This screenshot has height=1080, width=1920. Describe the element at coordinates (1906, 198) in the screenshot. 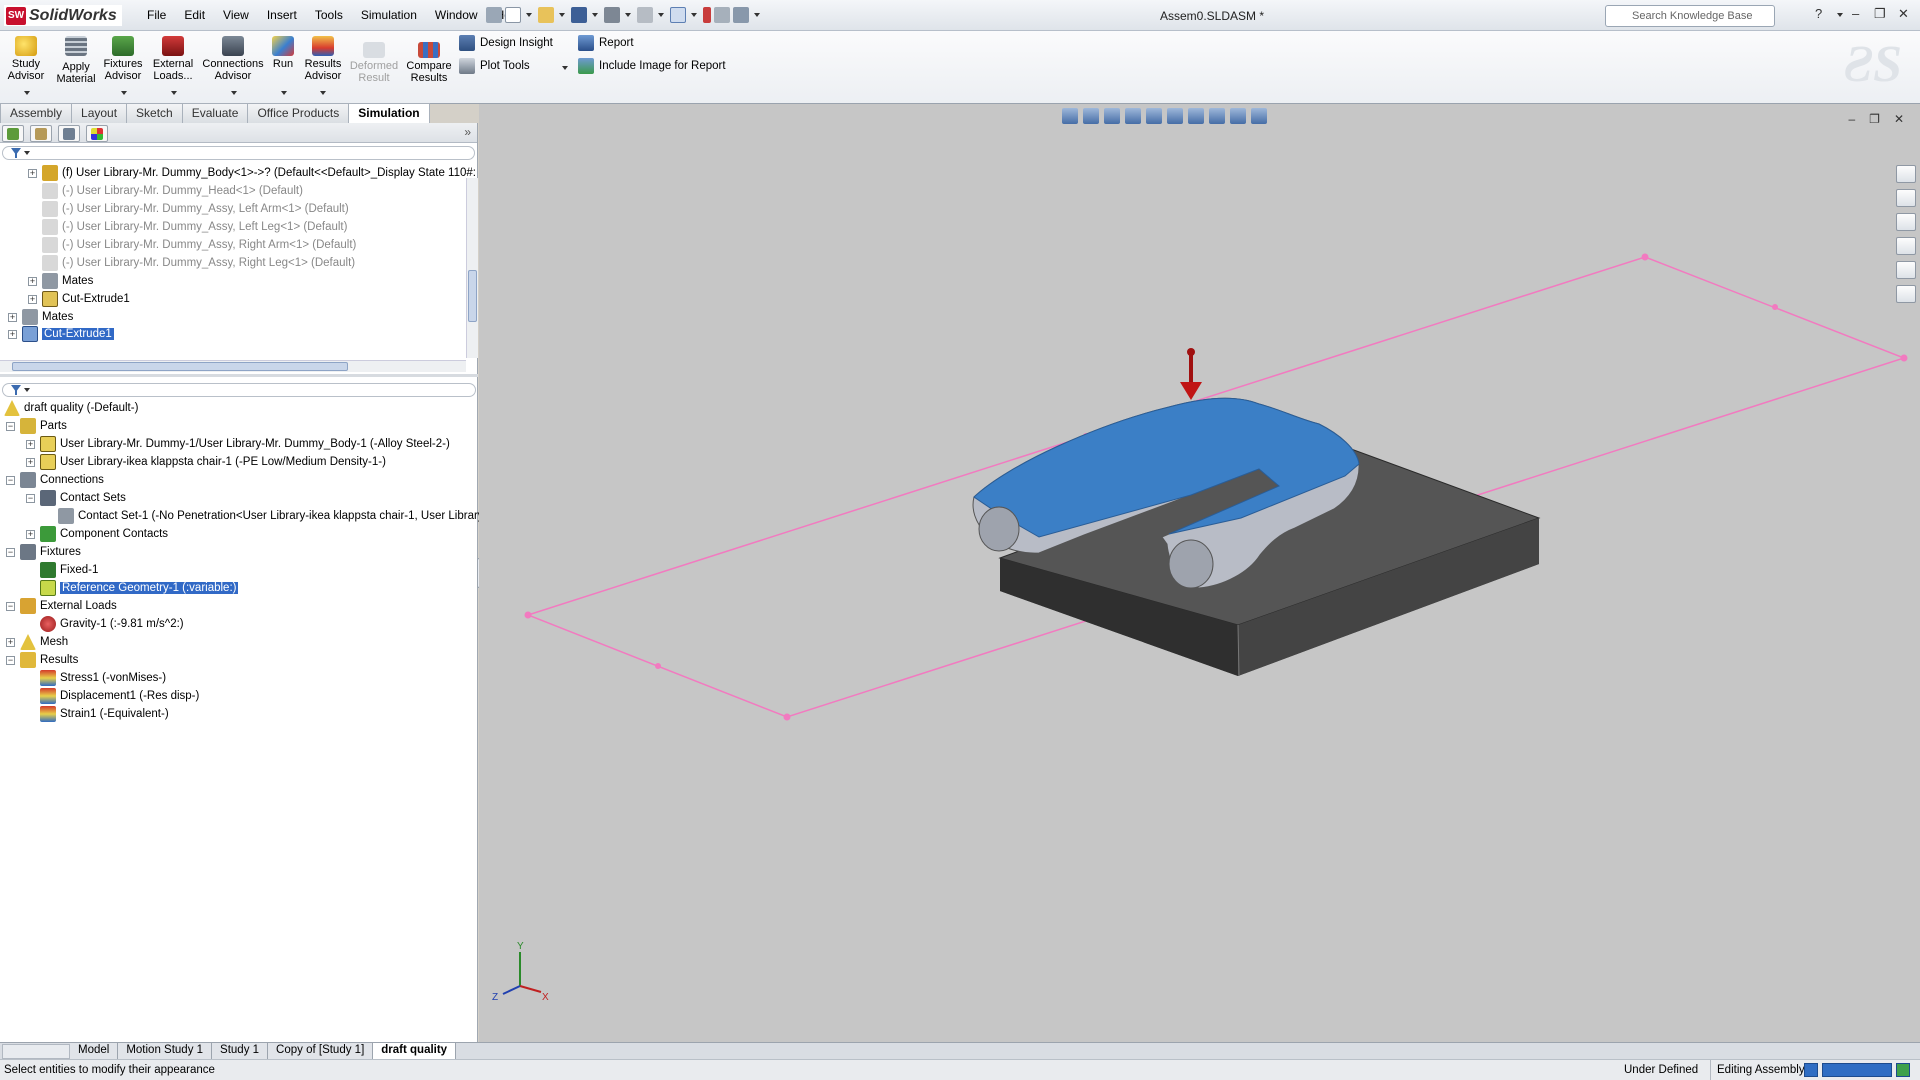

I see `design-library-tab-icon` at that location.